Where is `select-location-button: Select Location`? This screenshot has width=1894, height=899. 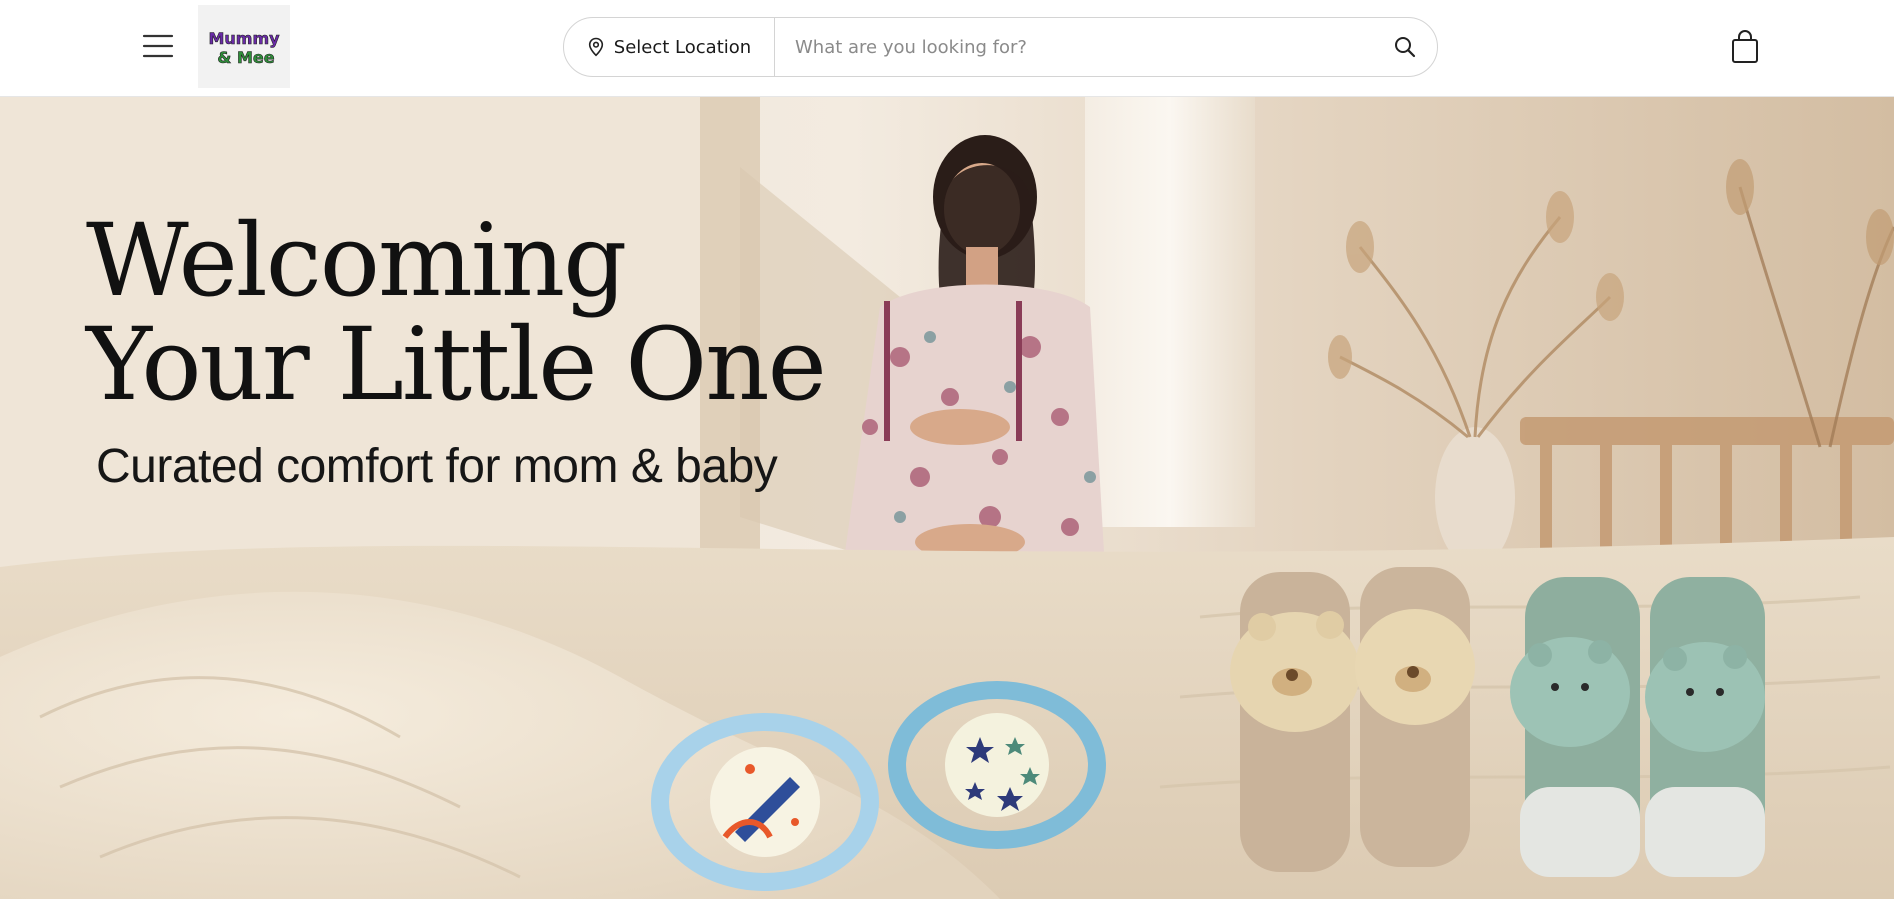 select-location-button: Select Location is located at coordinates (669, 47).